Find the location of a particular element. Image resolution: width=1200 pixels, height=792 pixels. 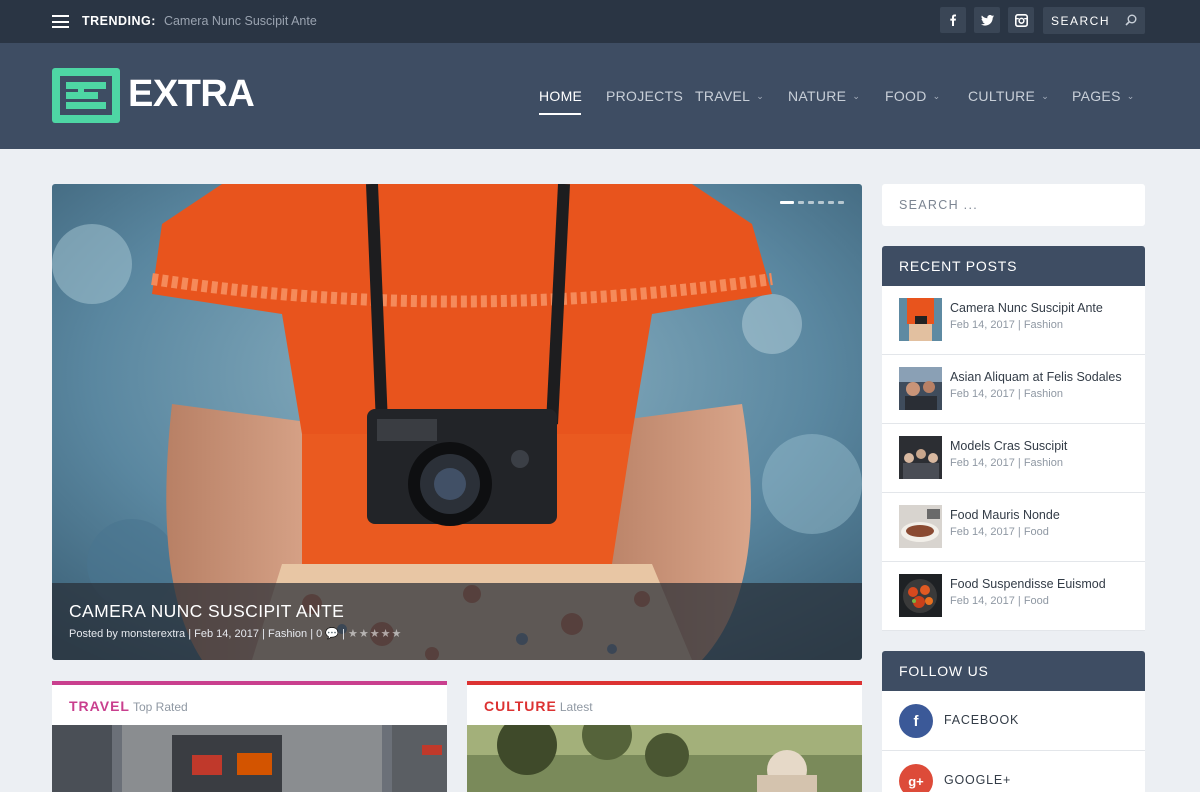

nav-projects: PROJECTS is located at coordinates (644, 96).